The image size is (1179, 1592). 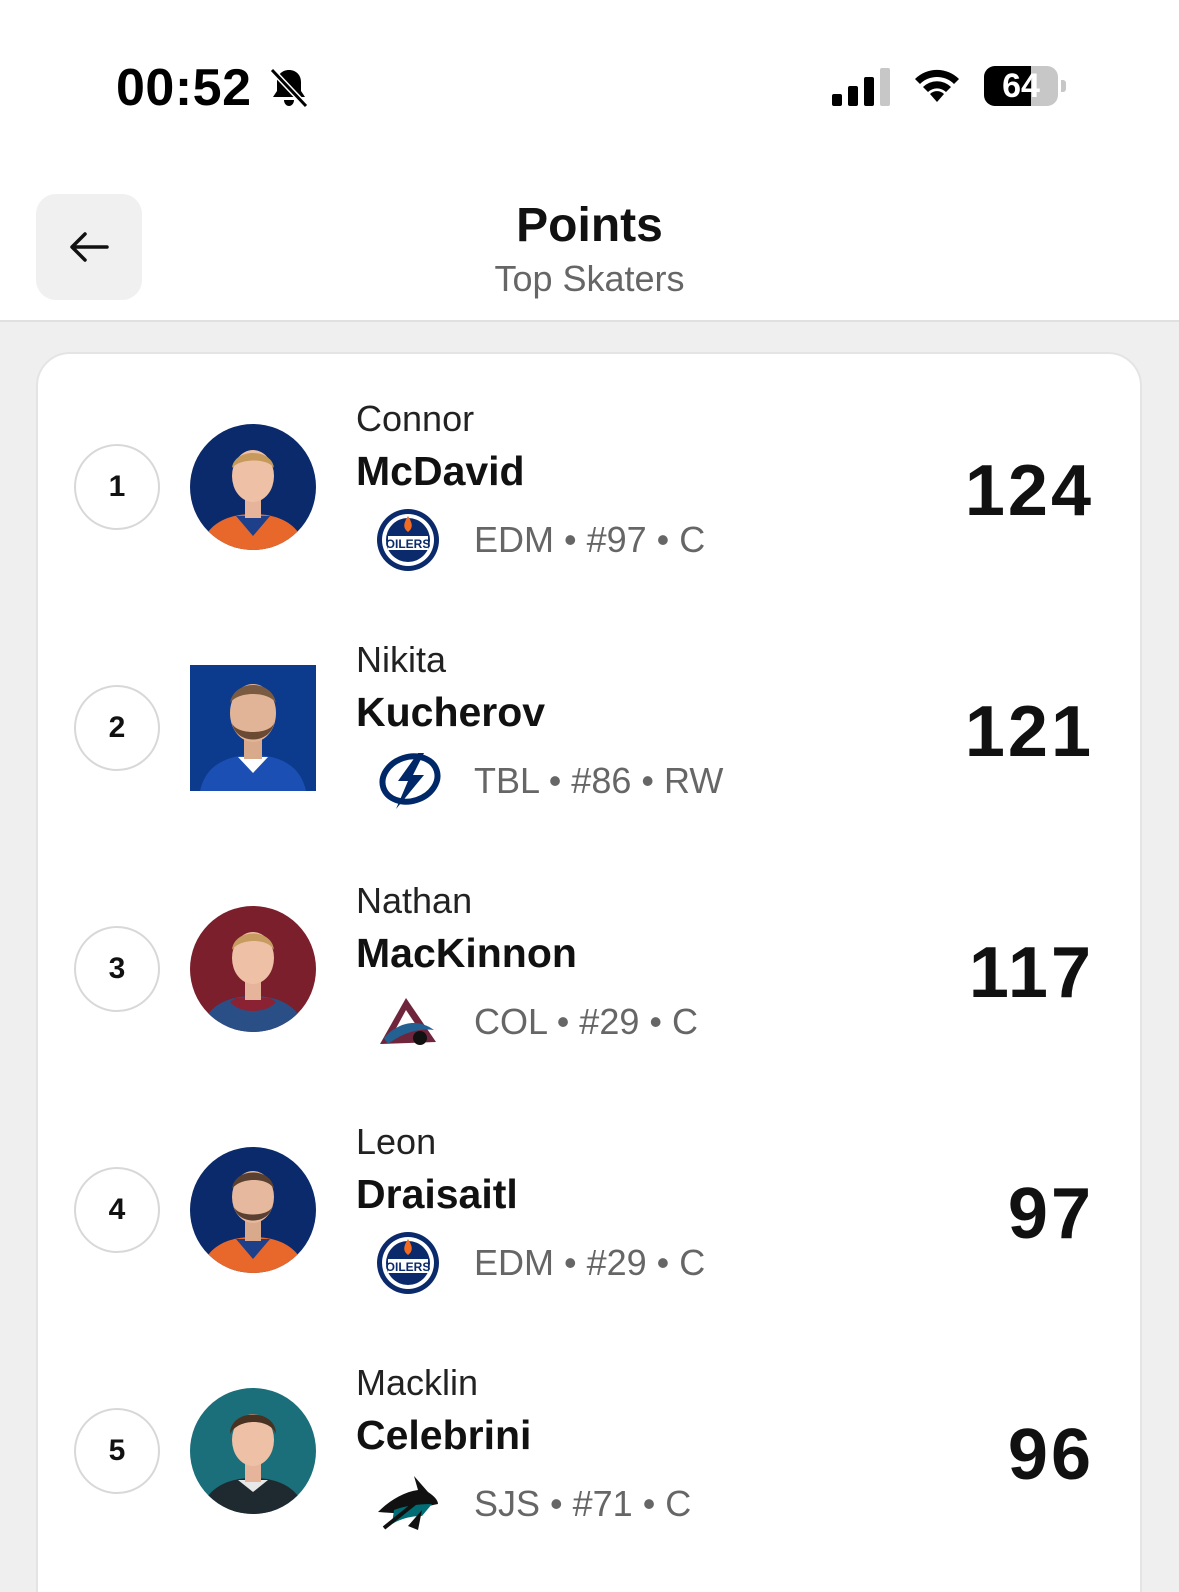 What do you see at coordinates (117, 1210) in the screenshot?
I see `rank-badge: 4` at bounding box center [117, 1210].